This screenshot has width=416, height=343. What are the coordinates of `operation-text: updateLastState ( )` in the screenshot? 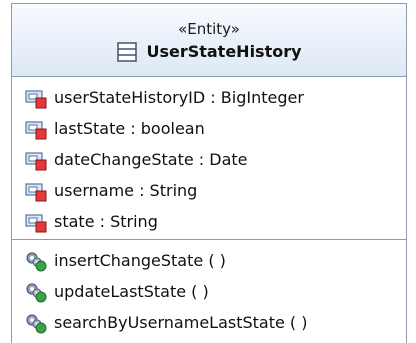 It's located at (131, 291).